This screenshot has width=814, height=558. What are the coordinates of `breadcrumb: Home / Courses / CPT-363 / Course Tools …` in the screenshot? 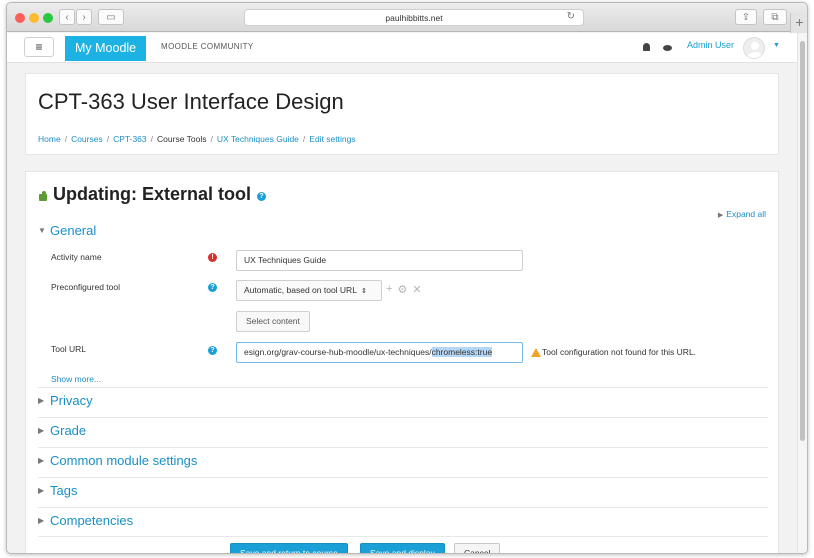 It's located at (197, 139).